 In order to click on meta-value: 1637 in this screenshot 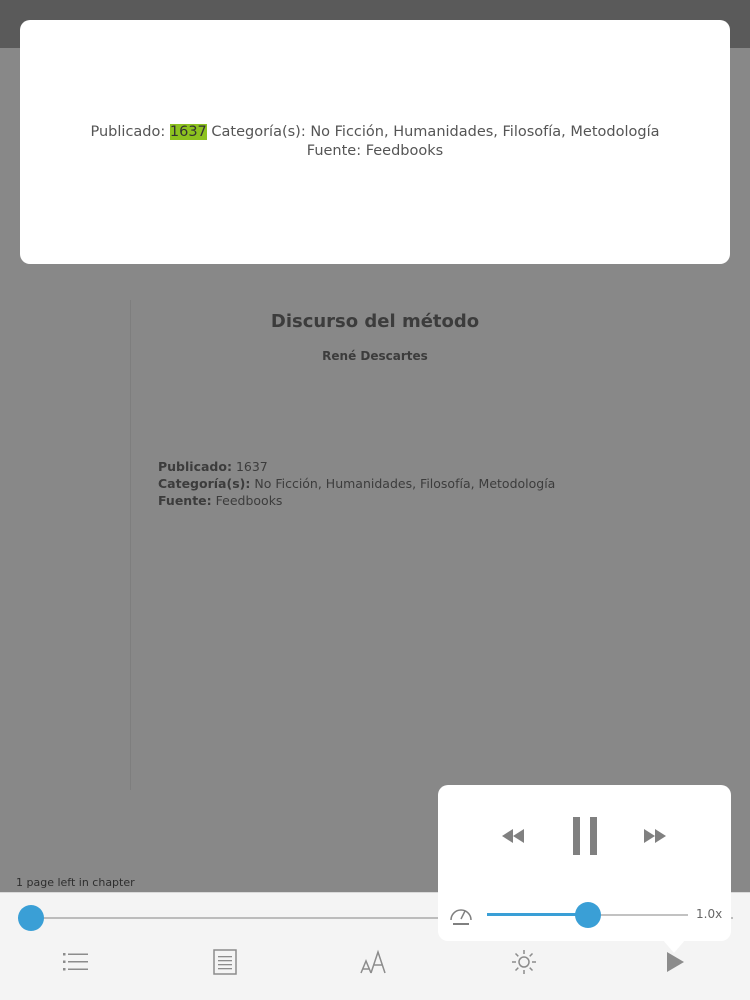, I will do `click(251, 466)`.